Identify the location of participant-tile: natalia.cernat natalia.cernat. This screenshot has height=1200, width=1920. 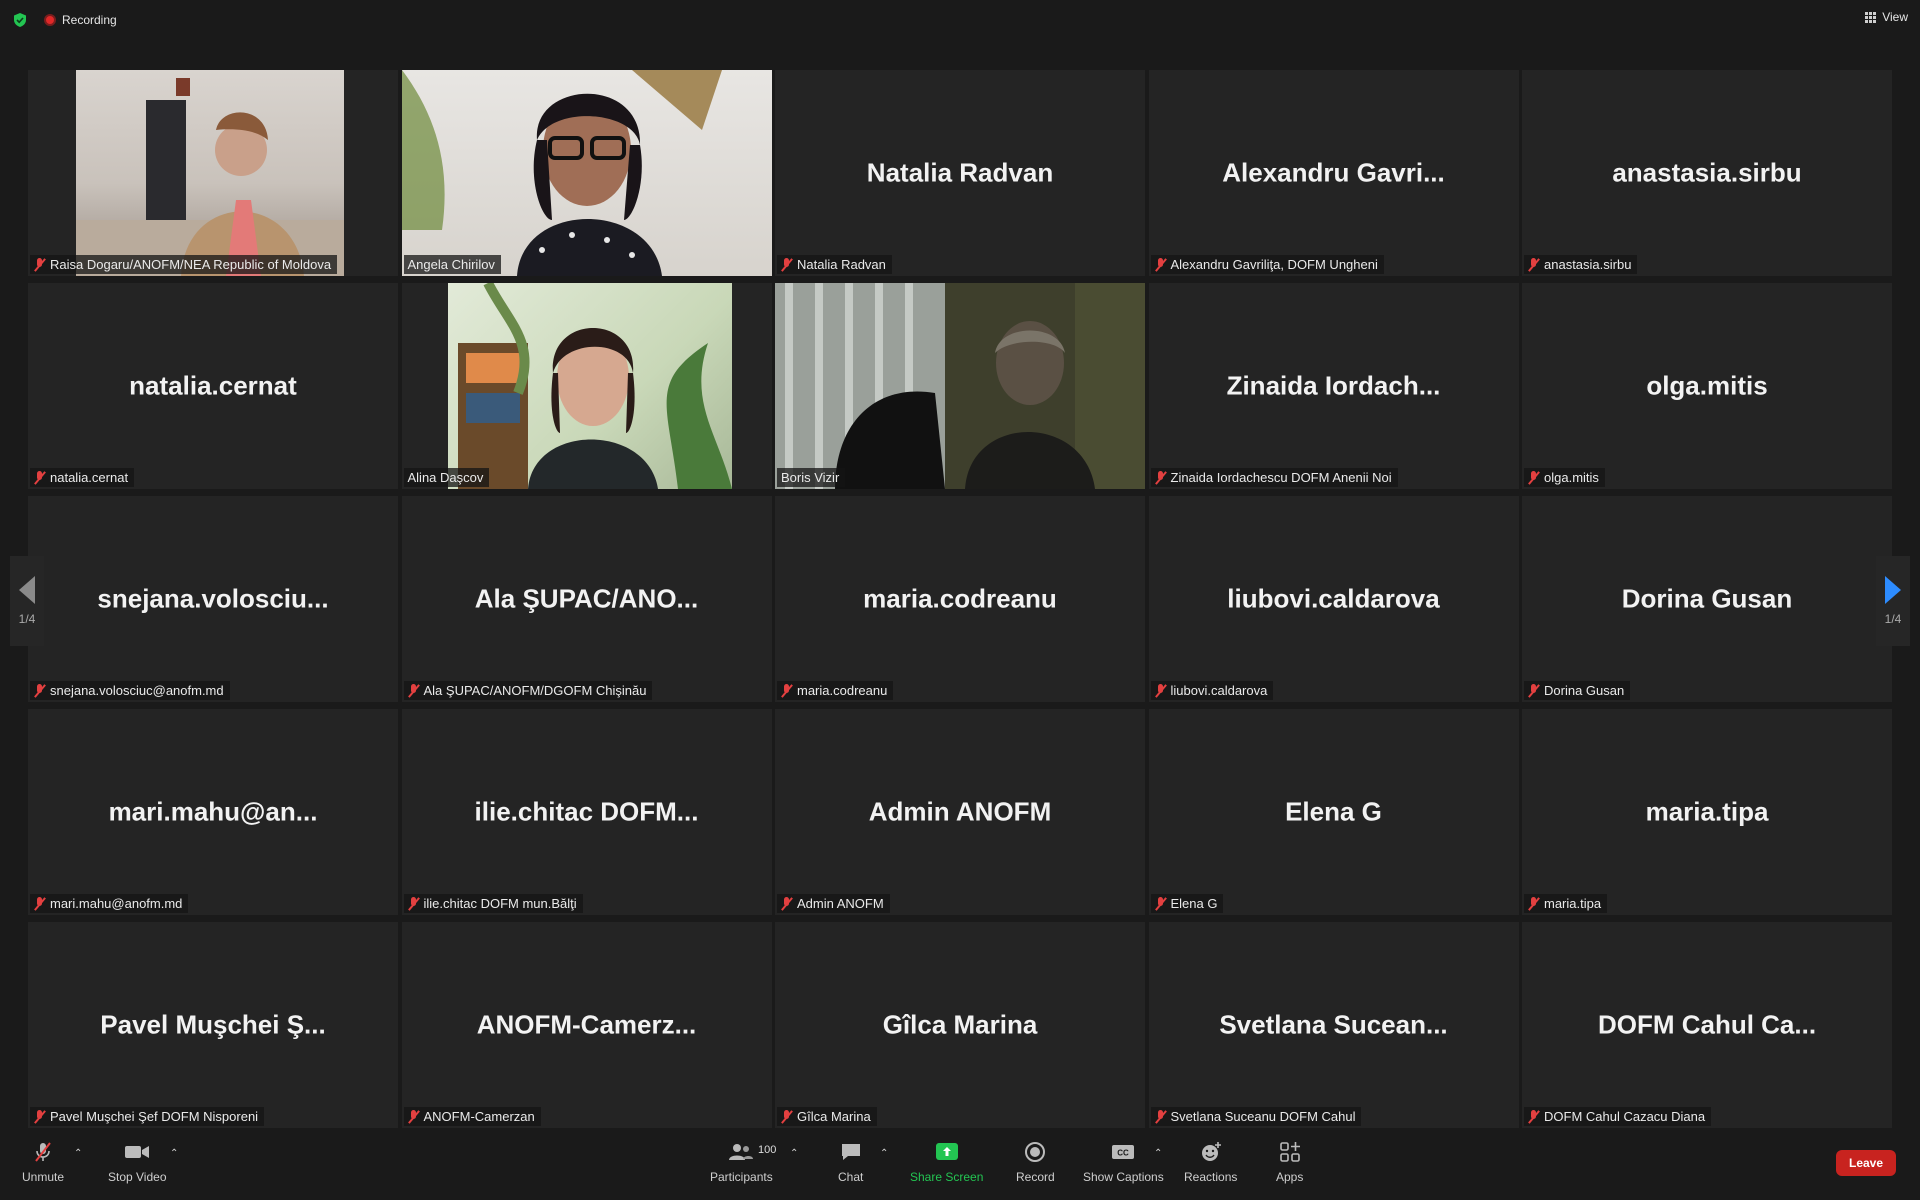
(213, 386).